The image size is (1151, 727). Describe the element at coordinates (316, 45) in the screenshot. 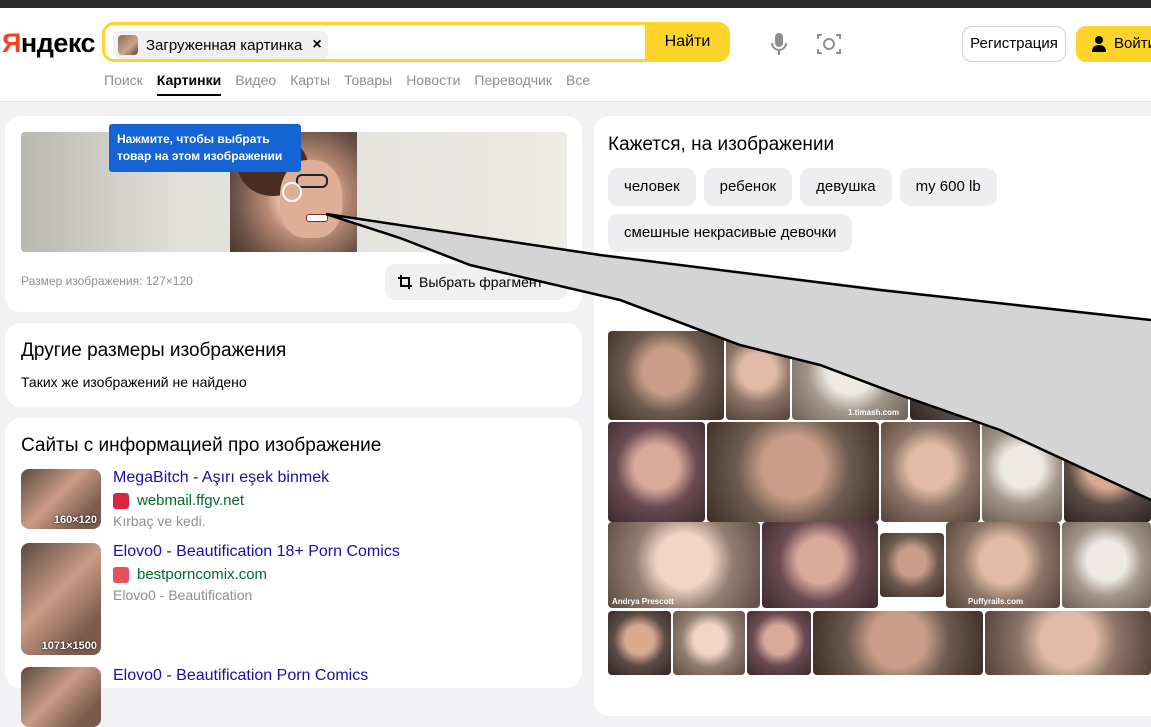

I see `clear-icon: ×` at that location.